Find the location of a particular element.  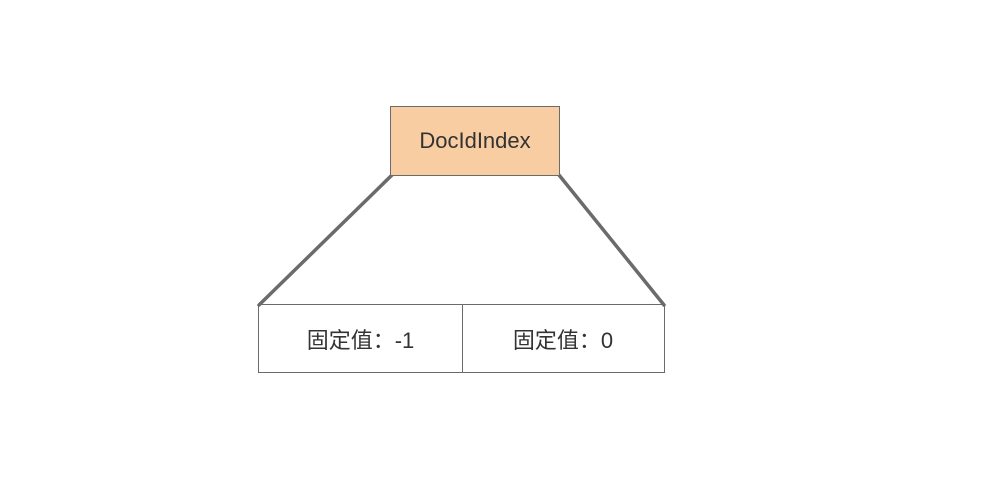

root-node-label: DocIdIndex is located at coordinates (475, 140).